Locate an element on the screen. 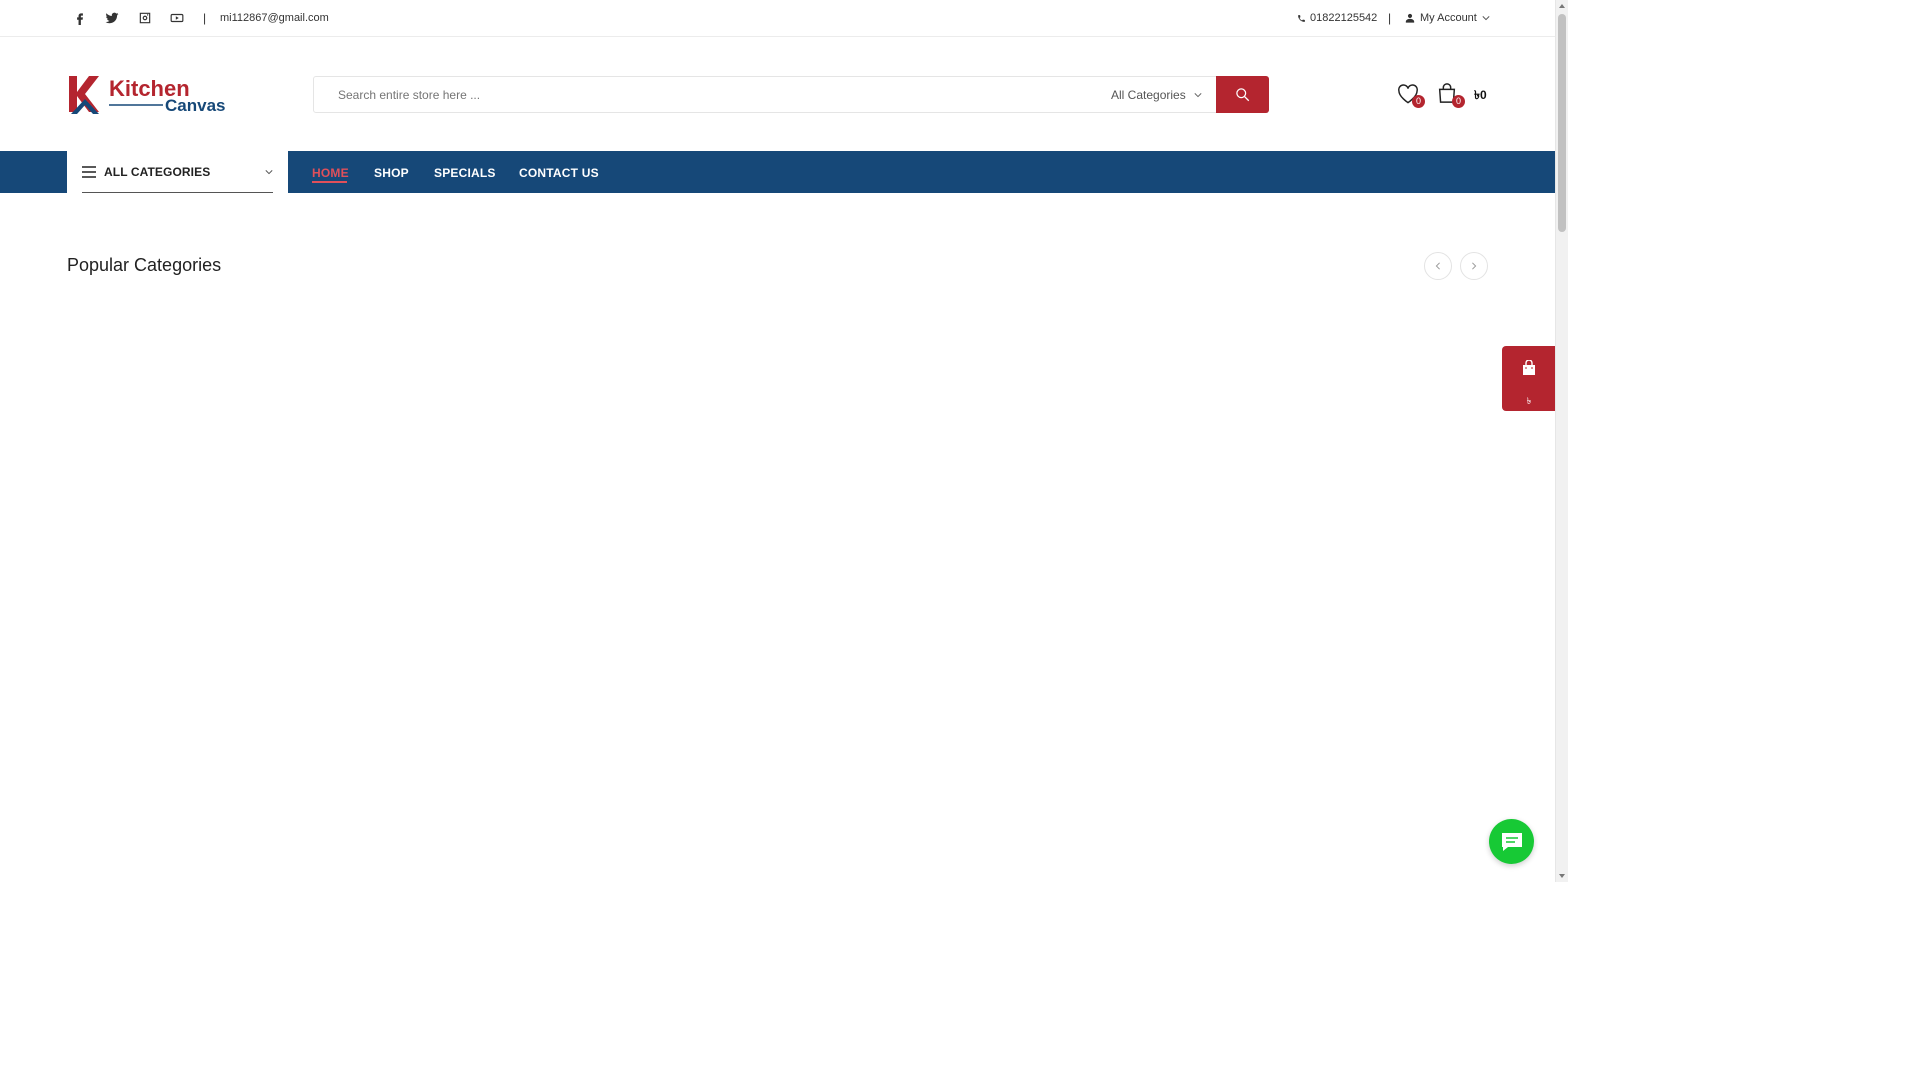 This screenshot has height=1080, width=1920. search-input is located at coordinates (588, 95).